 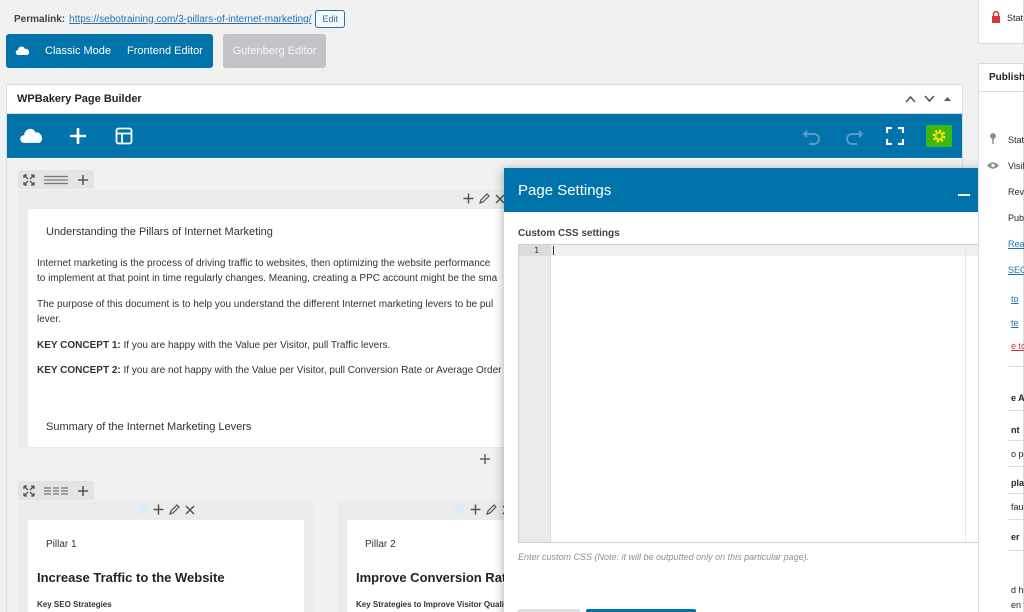 I want to click on text-cursor, so click(x=553, y=250).